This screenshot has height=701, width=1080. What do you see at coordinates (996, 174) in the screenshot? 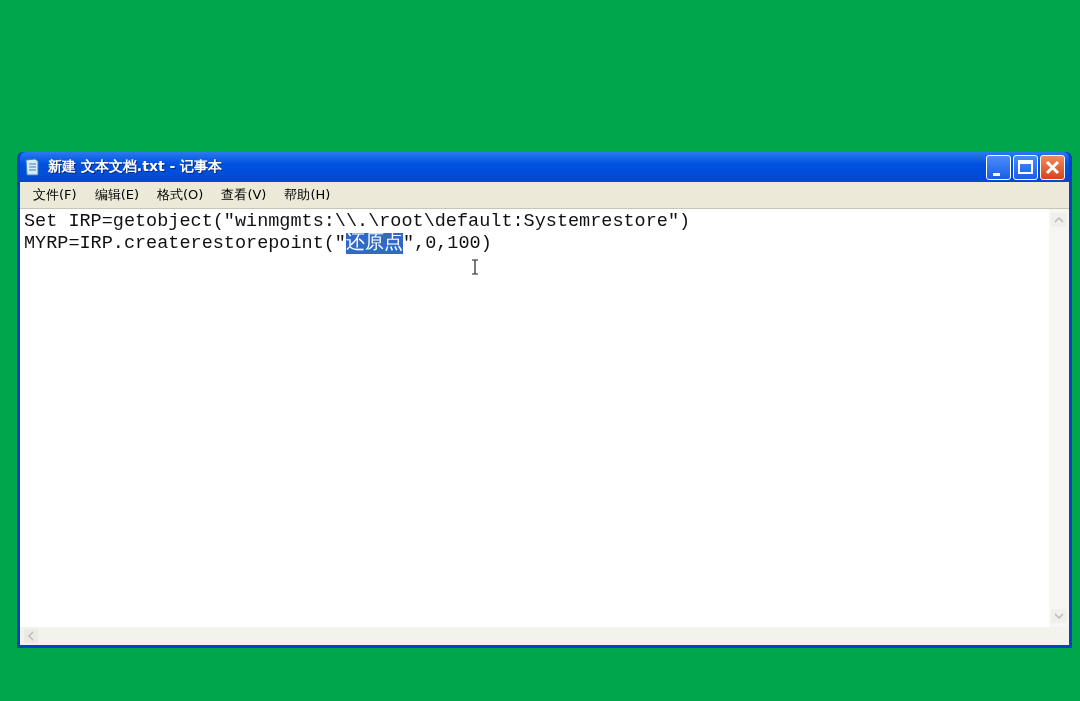
I see `minimize-icon` at bounding box center [996, 174].